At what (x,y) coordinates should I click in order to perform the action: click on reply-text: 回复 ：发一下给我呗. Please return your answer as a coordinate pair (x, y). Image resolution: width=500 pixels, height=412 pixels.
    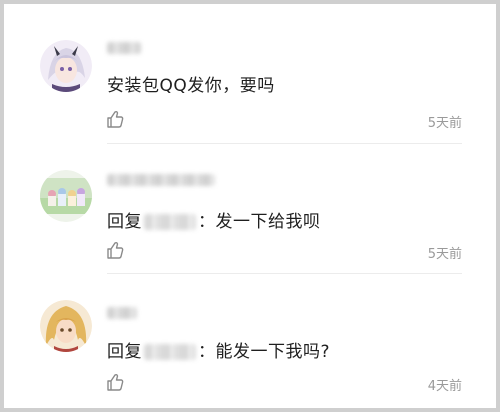
    Looking at the image, I should click on (214, 219).